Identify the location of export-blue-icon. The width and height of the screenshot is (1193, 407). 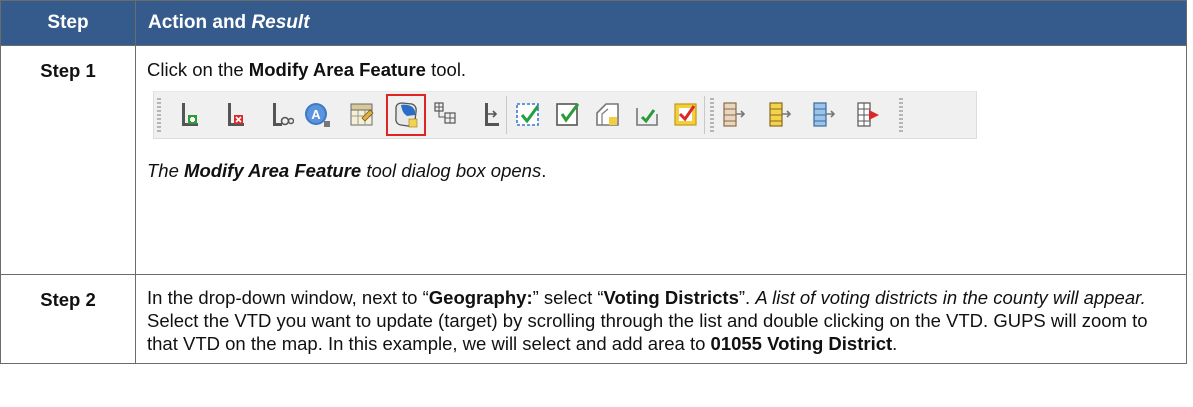
(824, 115).